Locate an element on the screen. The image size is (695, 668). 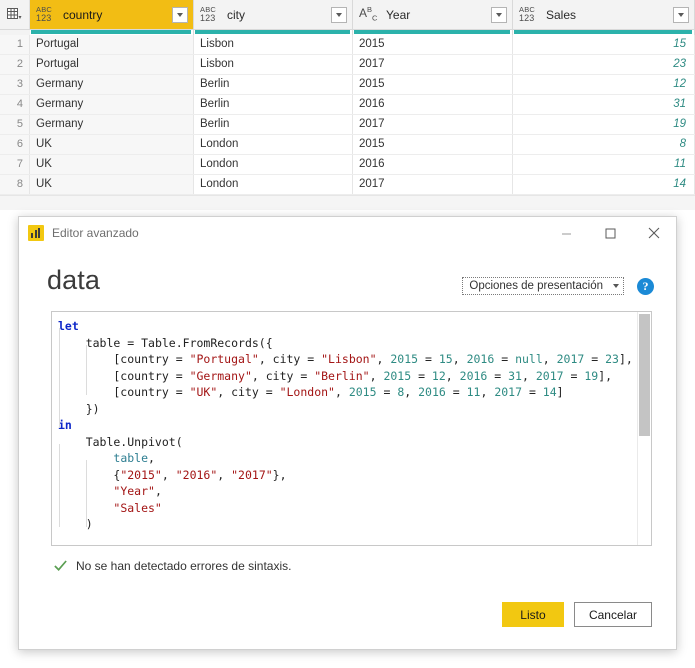
table-row: 5 Germany Berlin 2017 19 is located at coordinates (347, 125).